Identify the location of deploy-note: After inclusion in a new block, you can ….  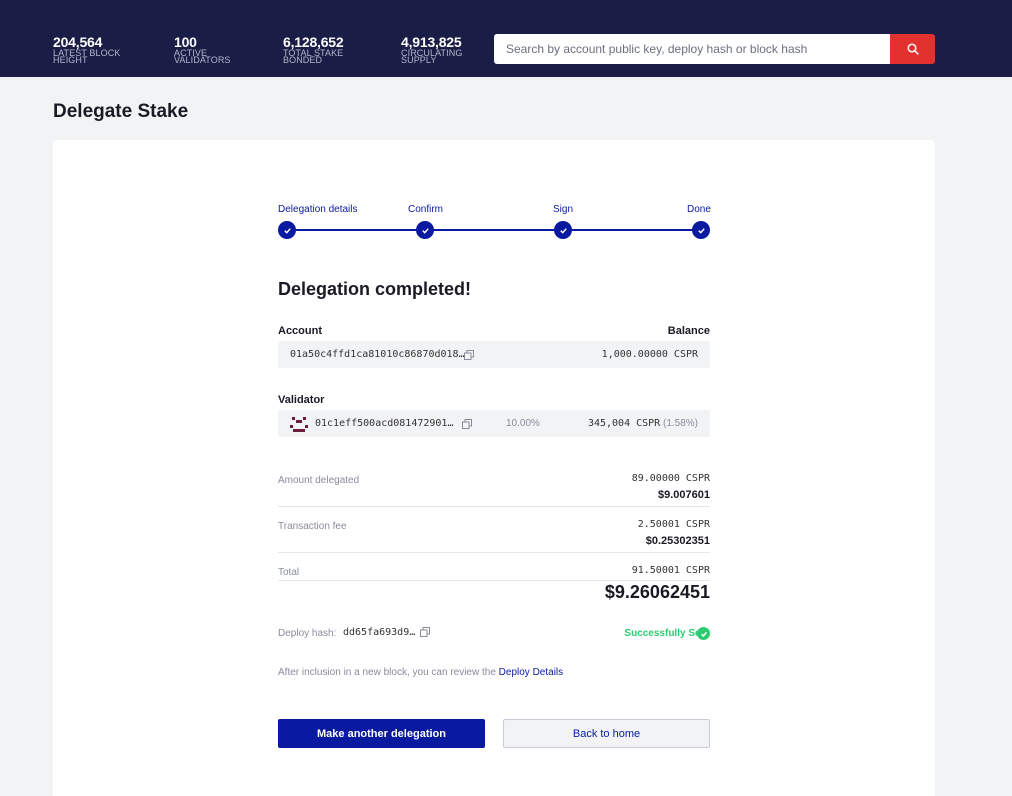
(420, 672).